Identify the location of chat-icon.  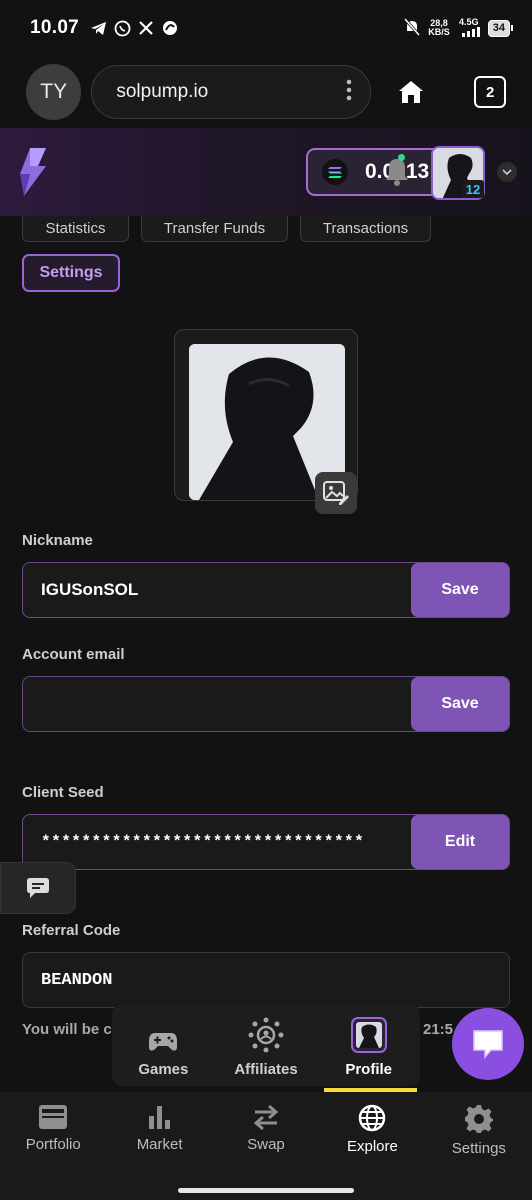
(38, 888).